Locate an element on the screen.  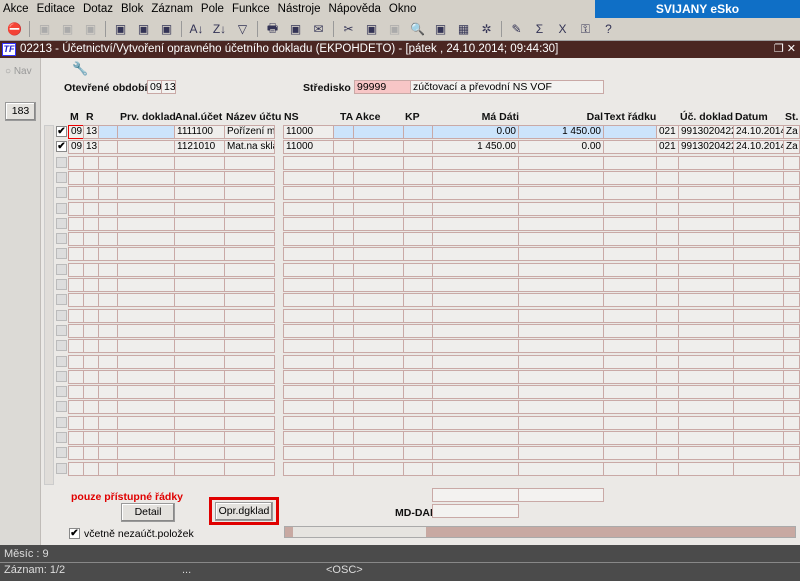
column-header-10: Text řádku is located at coordinates (630, 117).